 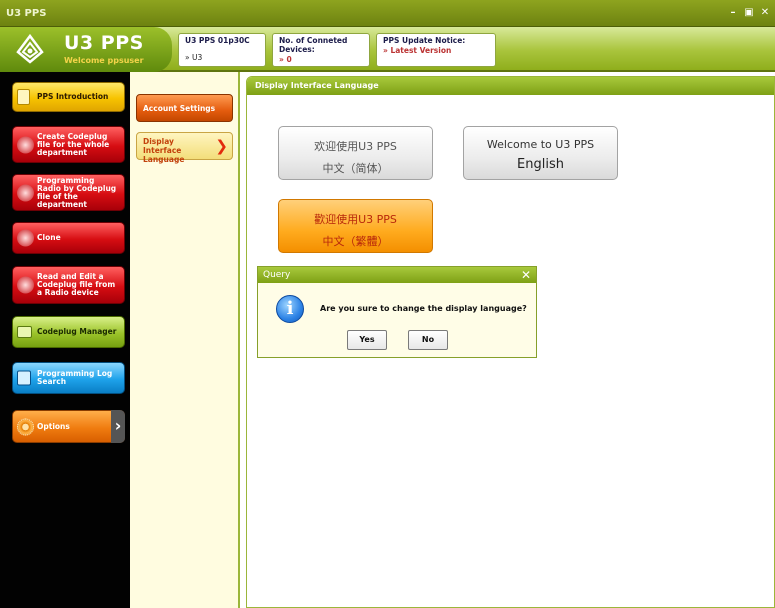 I want to click on nav-codeplug-manager: Codeplug Manager, so click(x=68, y=332).